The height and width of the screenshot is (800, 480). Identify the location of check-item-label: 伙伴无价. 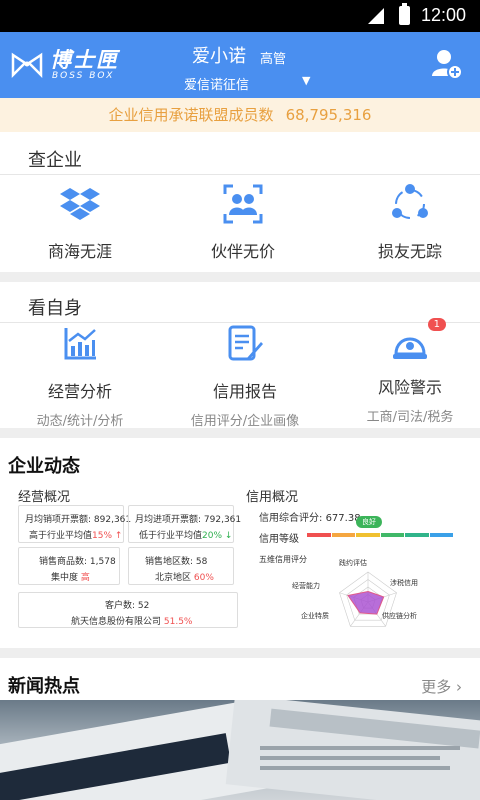
(242, 251).